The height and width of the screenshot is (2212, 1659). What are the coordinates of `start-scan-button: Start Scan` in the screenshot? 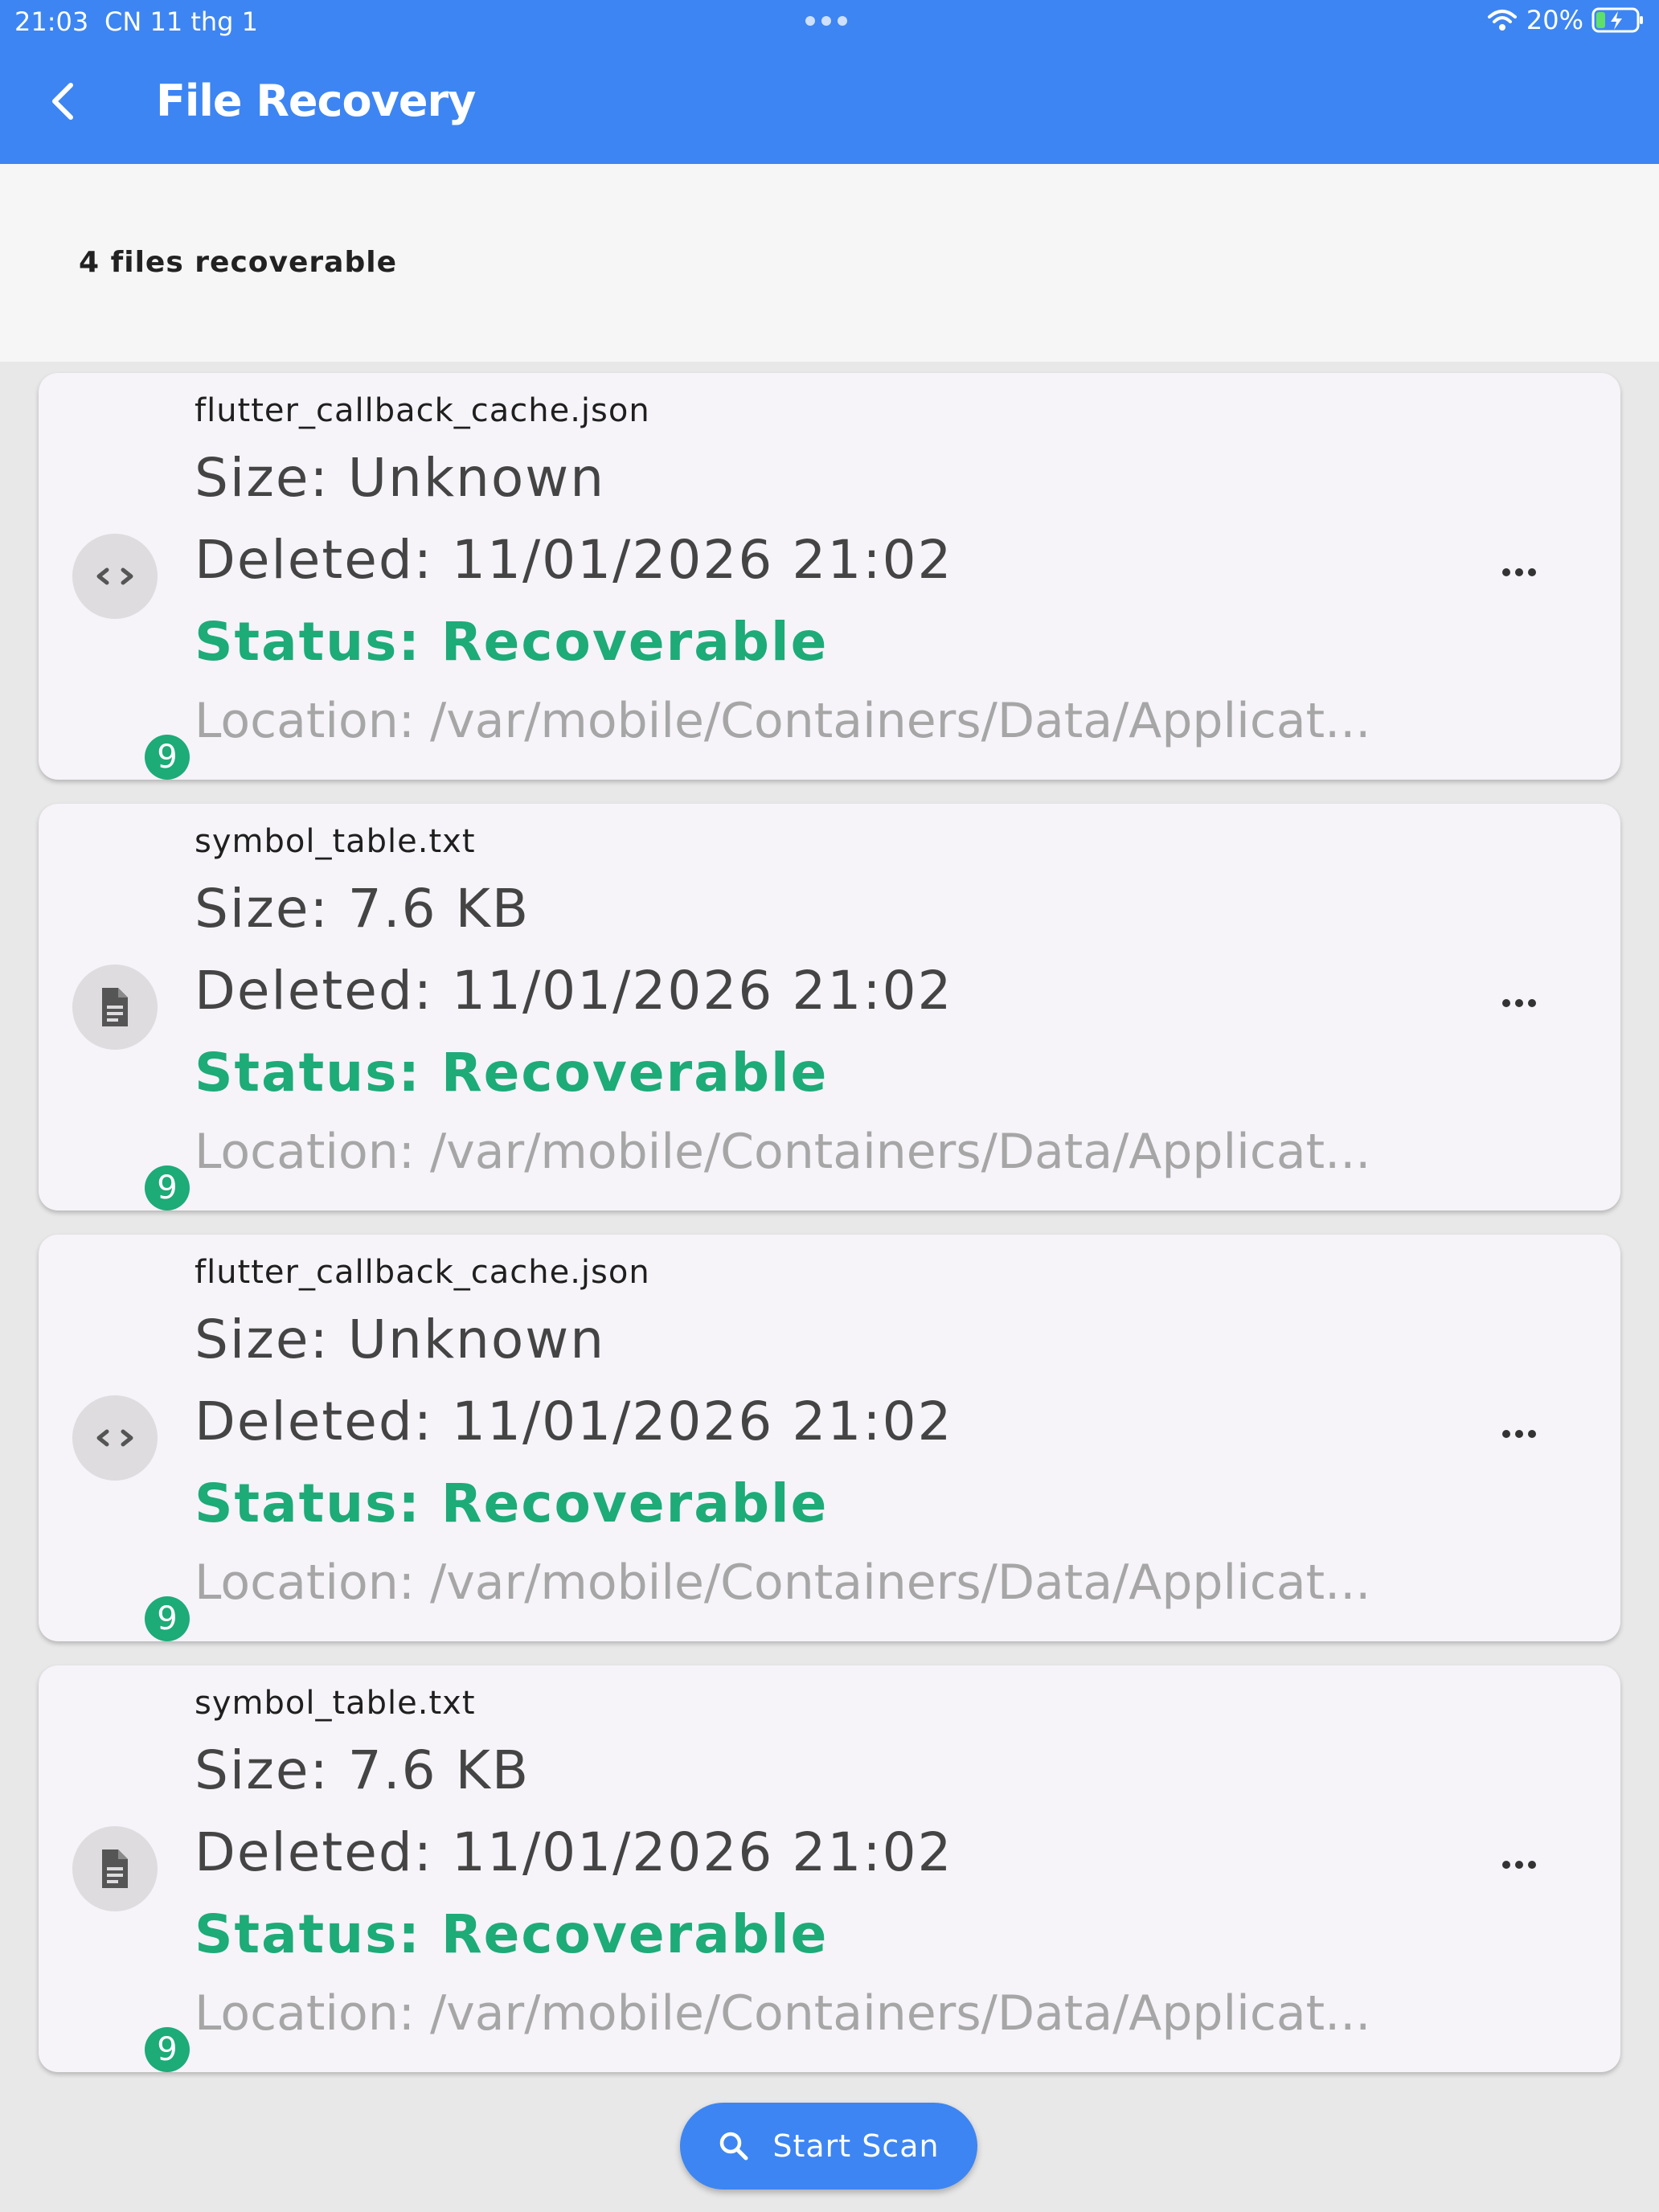 It's located at (828, 2146).